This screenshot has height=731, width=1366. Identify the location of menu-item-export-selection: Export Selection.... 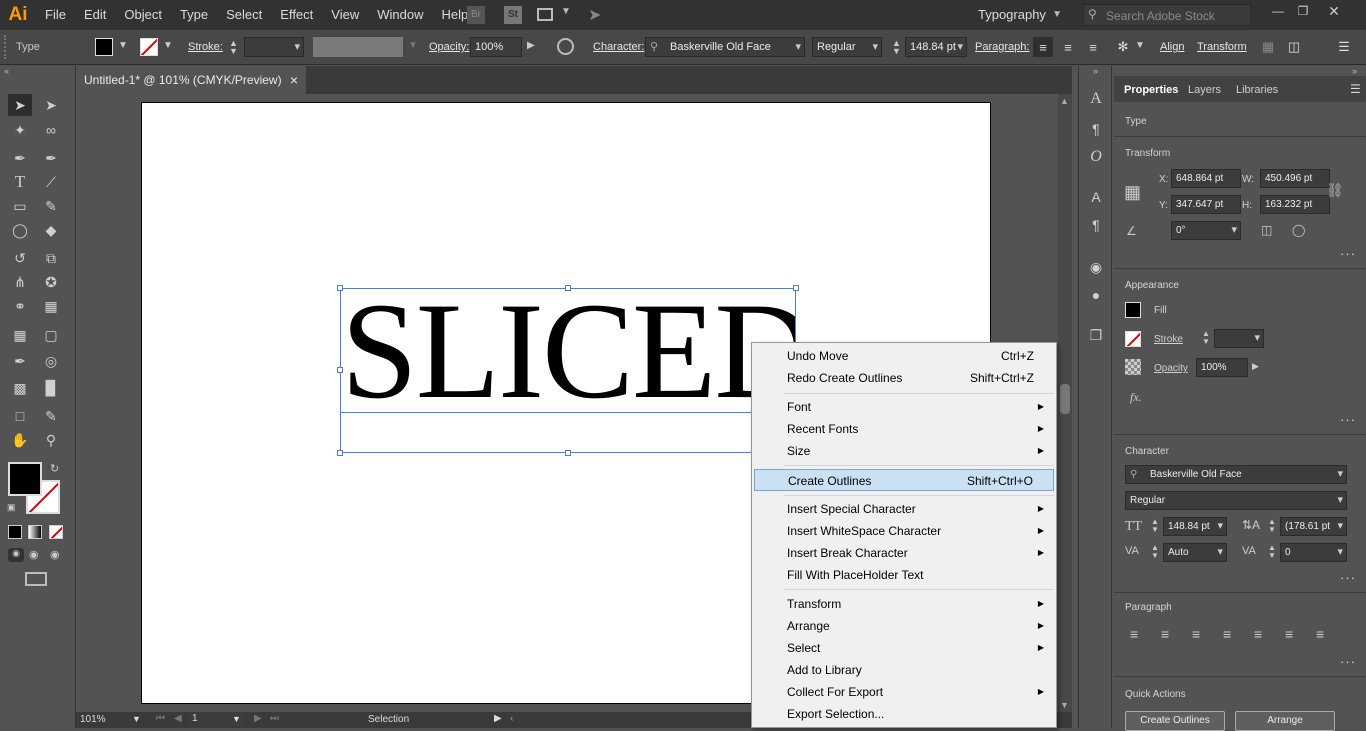
(904, 714).